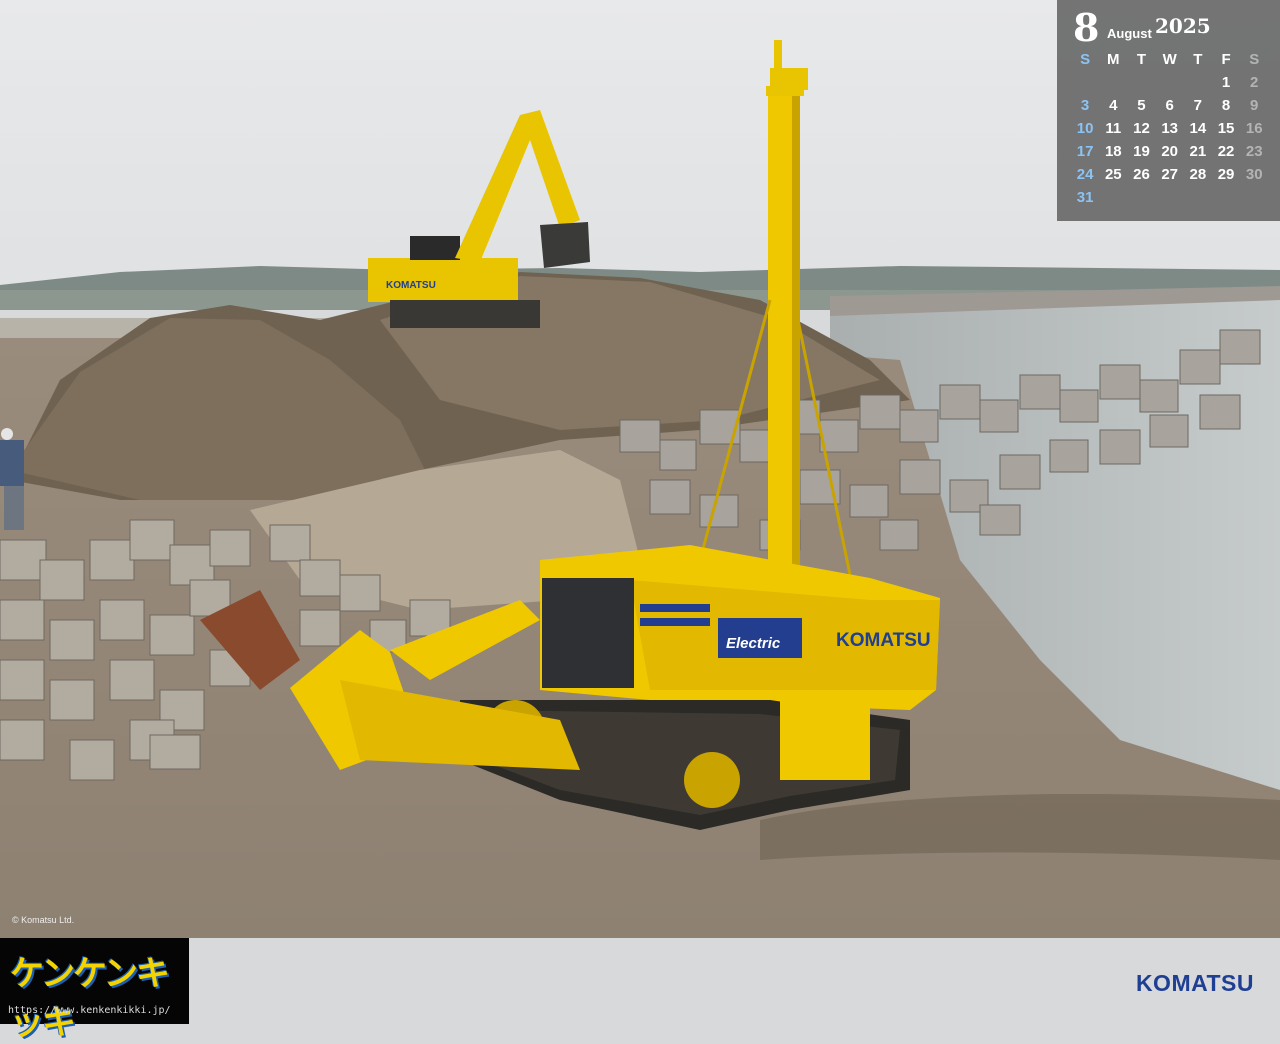 The height and width of the screenshot is (1044, 1280). What do you see at coordinates (1169, 151) in the screenshot?
I see `calendar-day: 20` at bounding box center [1169, 151].